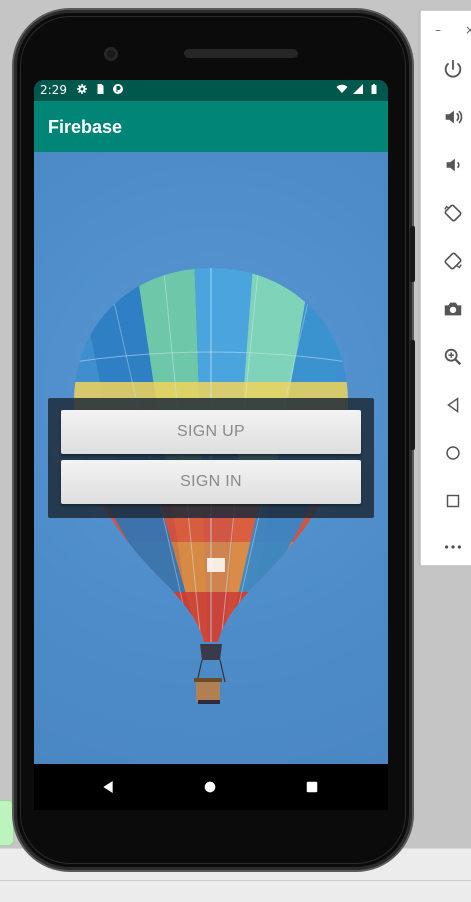 The width and height of the screenshot is (471, 902). I want to click on app-toolbar: Firebase, so click(211, 126).